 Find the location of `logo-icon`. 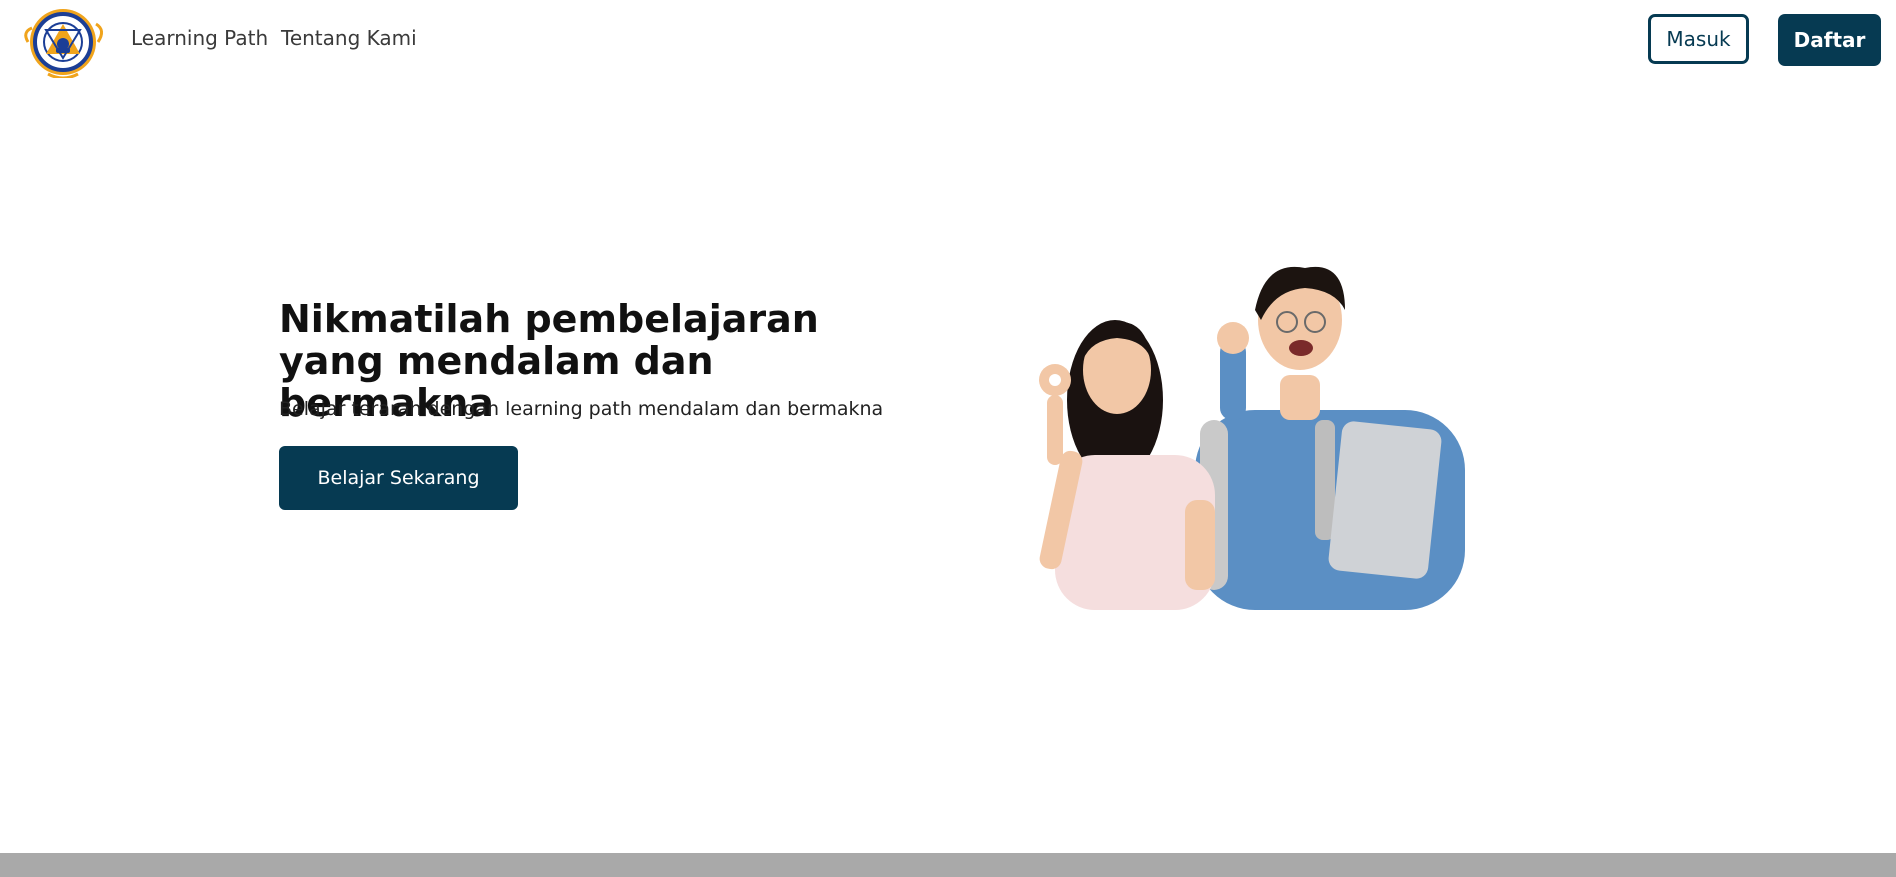

logo-icon is located at coordinates (63, 41).